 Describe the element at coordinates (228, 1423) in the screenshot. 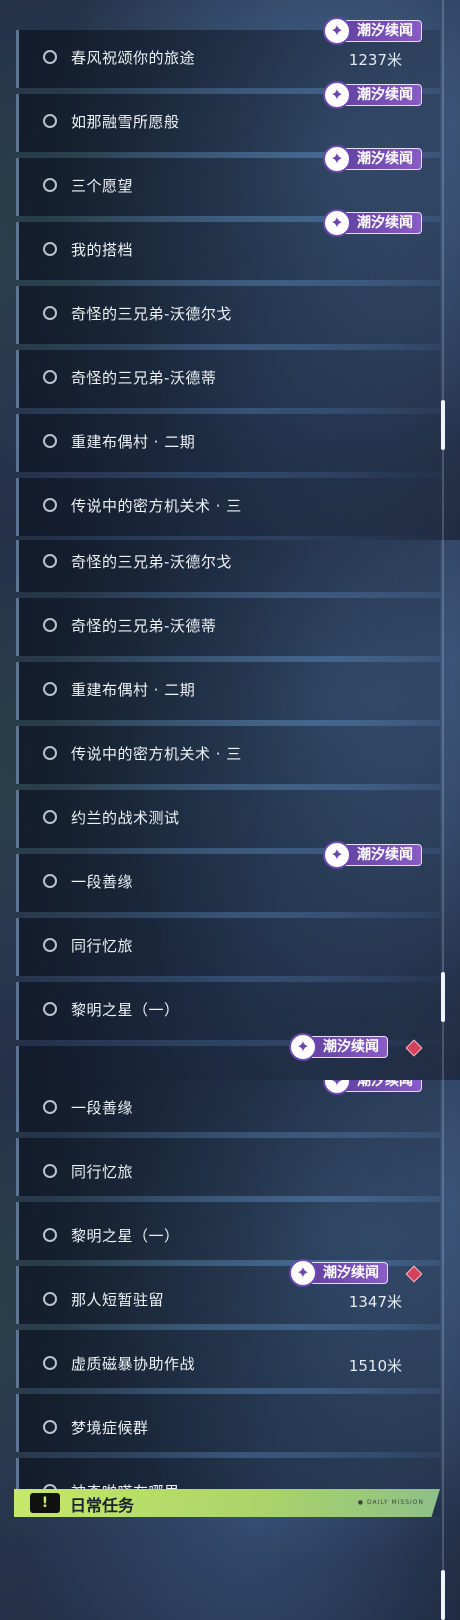

I see `quest-item: 梦境症候群` at that location.